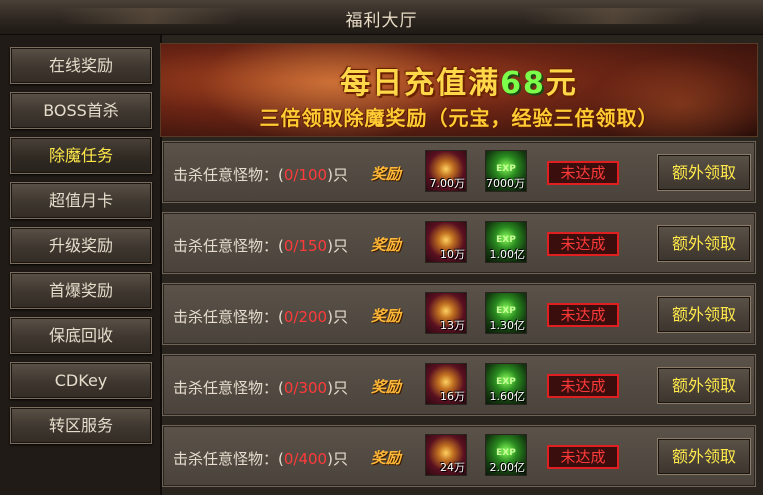 The image size is (763, 495). Describe the element at coordinates (446, 384) in the screenshot. I see `gold-ingot-icon: 16万` at that location.